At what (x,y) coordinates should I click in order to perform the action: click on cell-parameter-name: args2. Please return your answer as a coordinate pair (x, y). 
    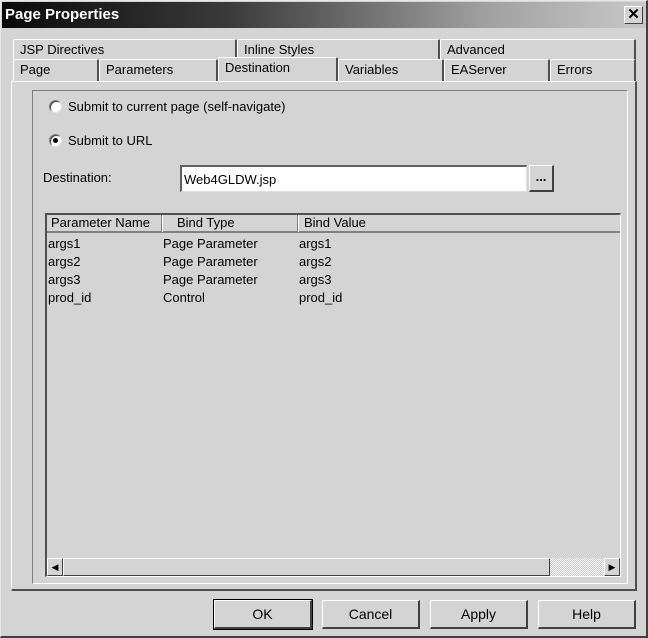
    Looking at the image, I should click on (64, 261).